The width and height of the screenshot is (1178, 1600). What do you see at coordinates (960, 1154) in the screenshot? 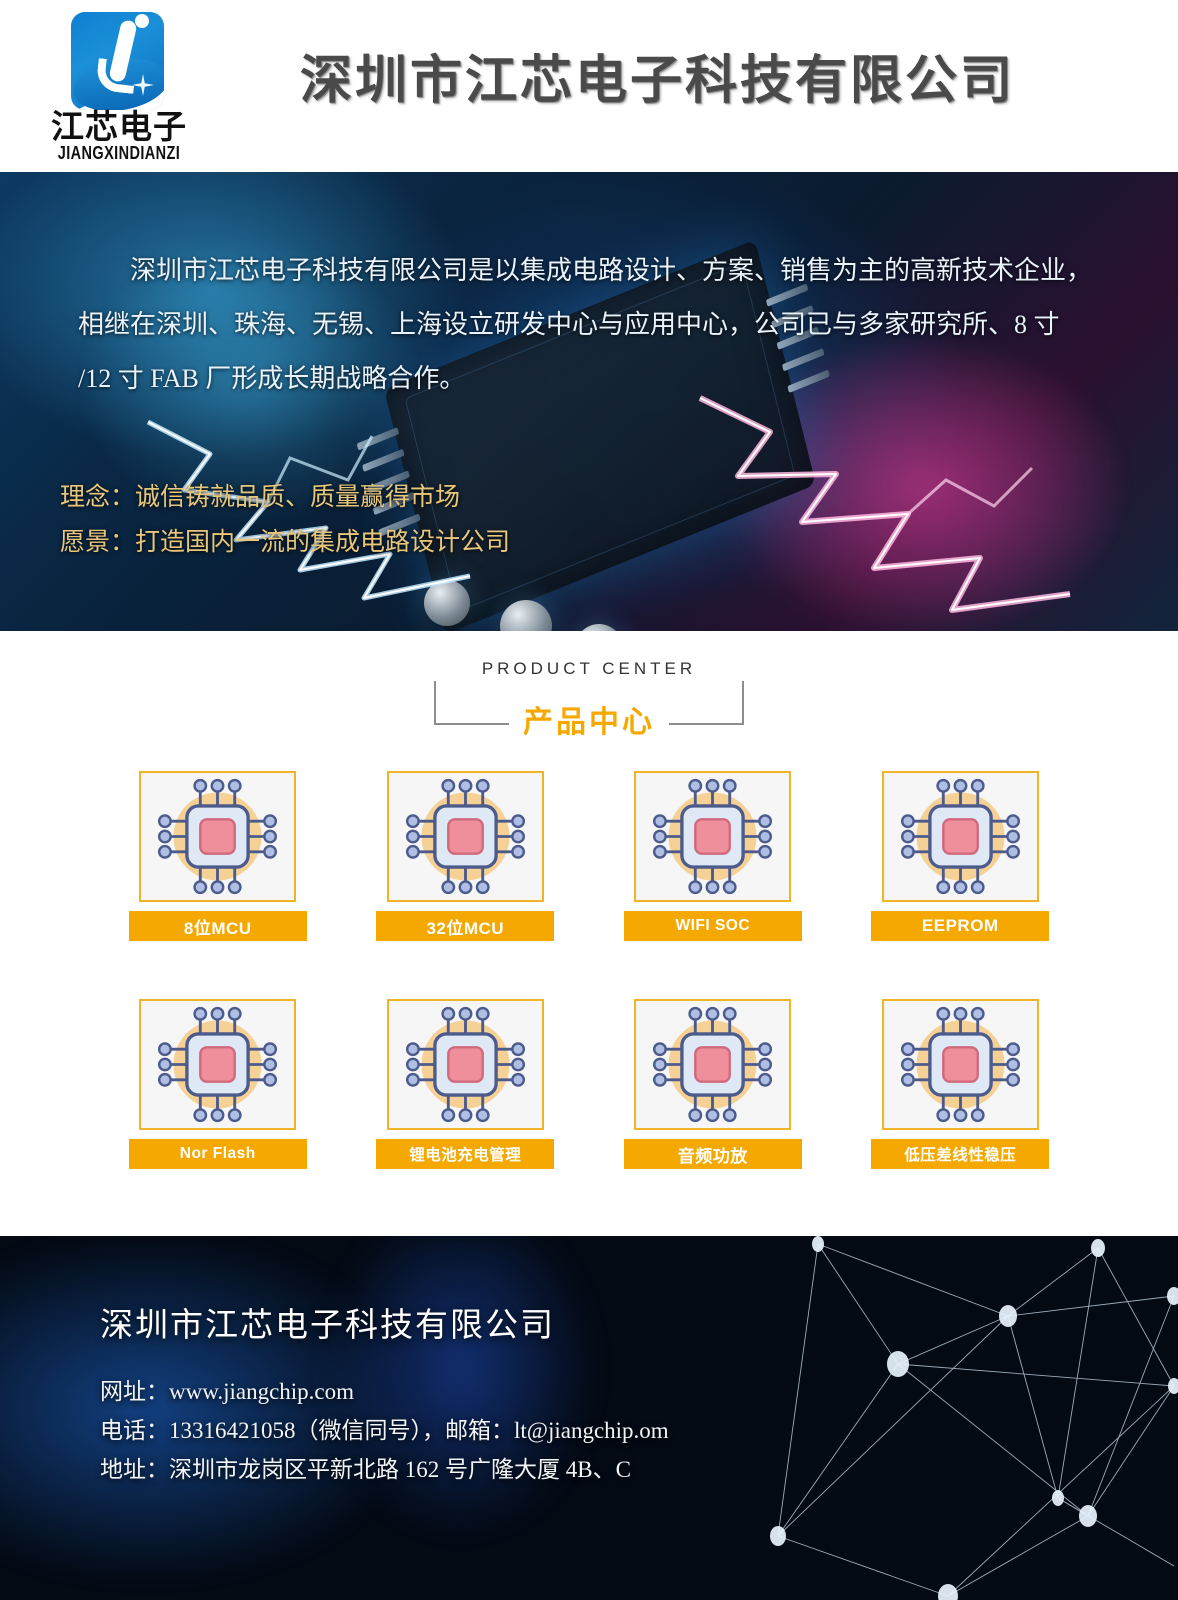
I see `product-label: 低压差线性稳压` at bounding box center [960, 1154].